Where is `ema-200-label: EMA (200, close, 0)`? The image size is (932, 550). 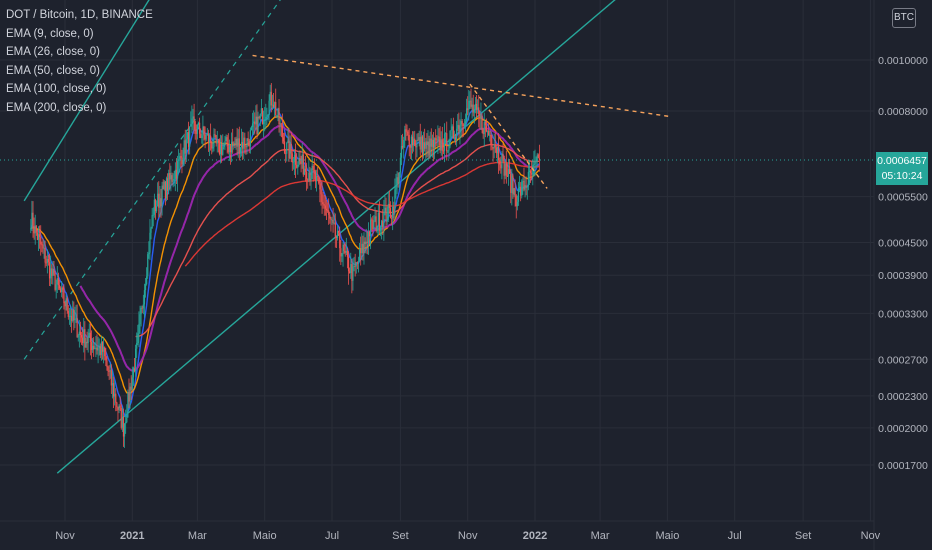 ema-200-label: EMA (200, close, 0) is located at coordinates (79, 108).